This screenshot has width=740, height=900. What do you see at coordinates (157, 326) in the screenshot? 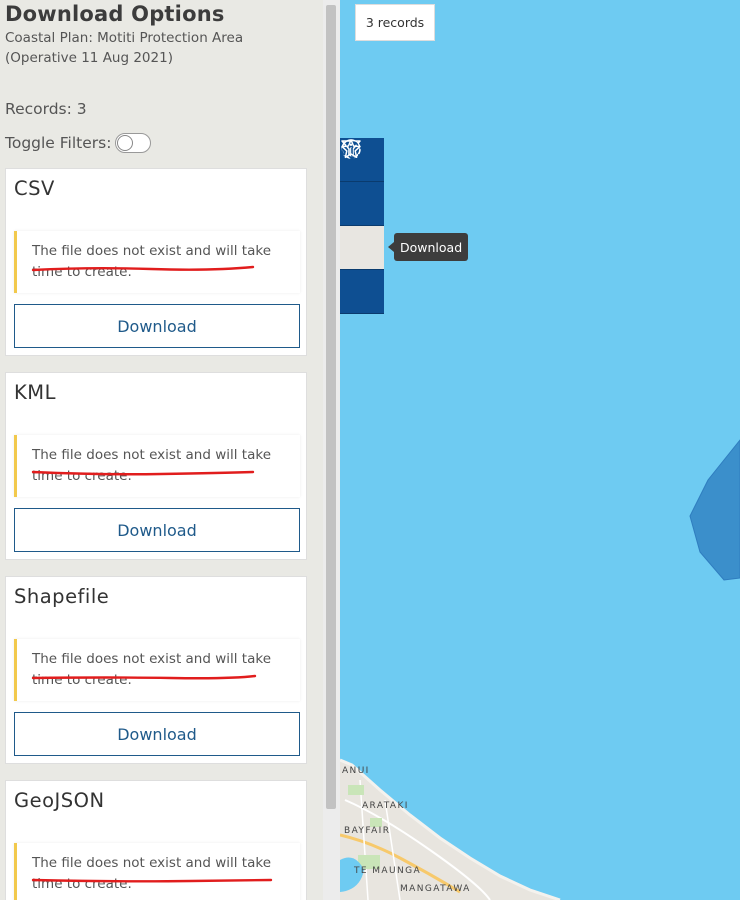
I see `download-button-csv: Download` at bounding box center [157, 326].